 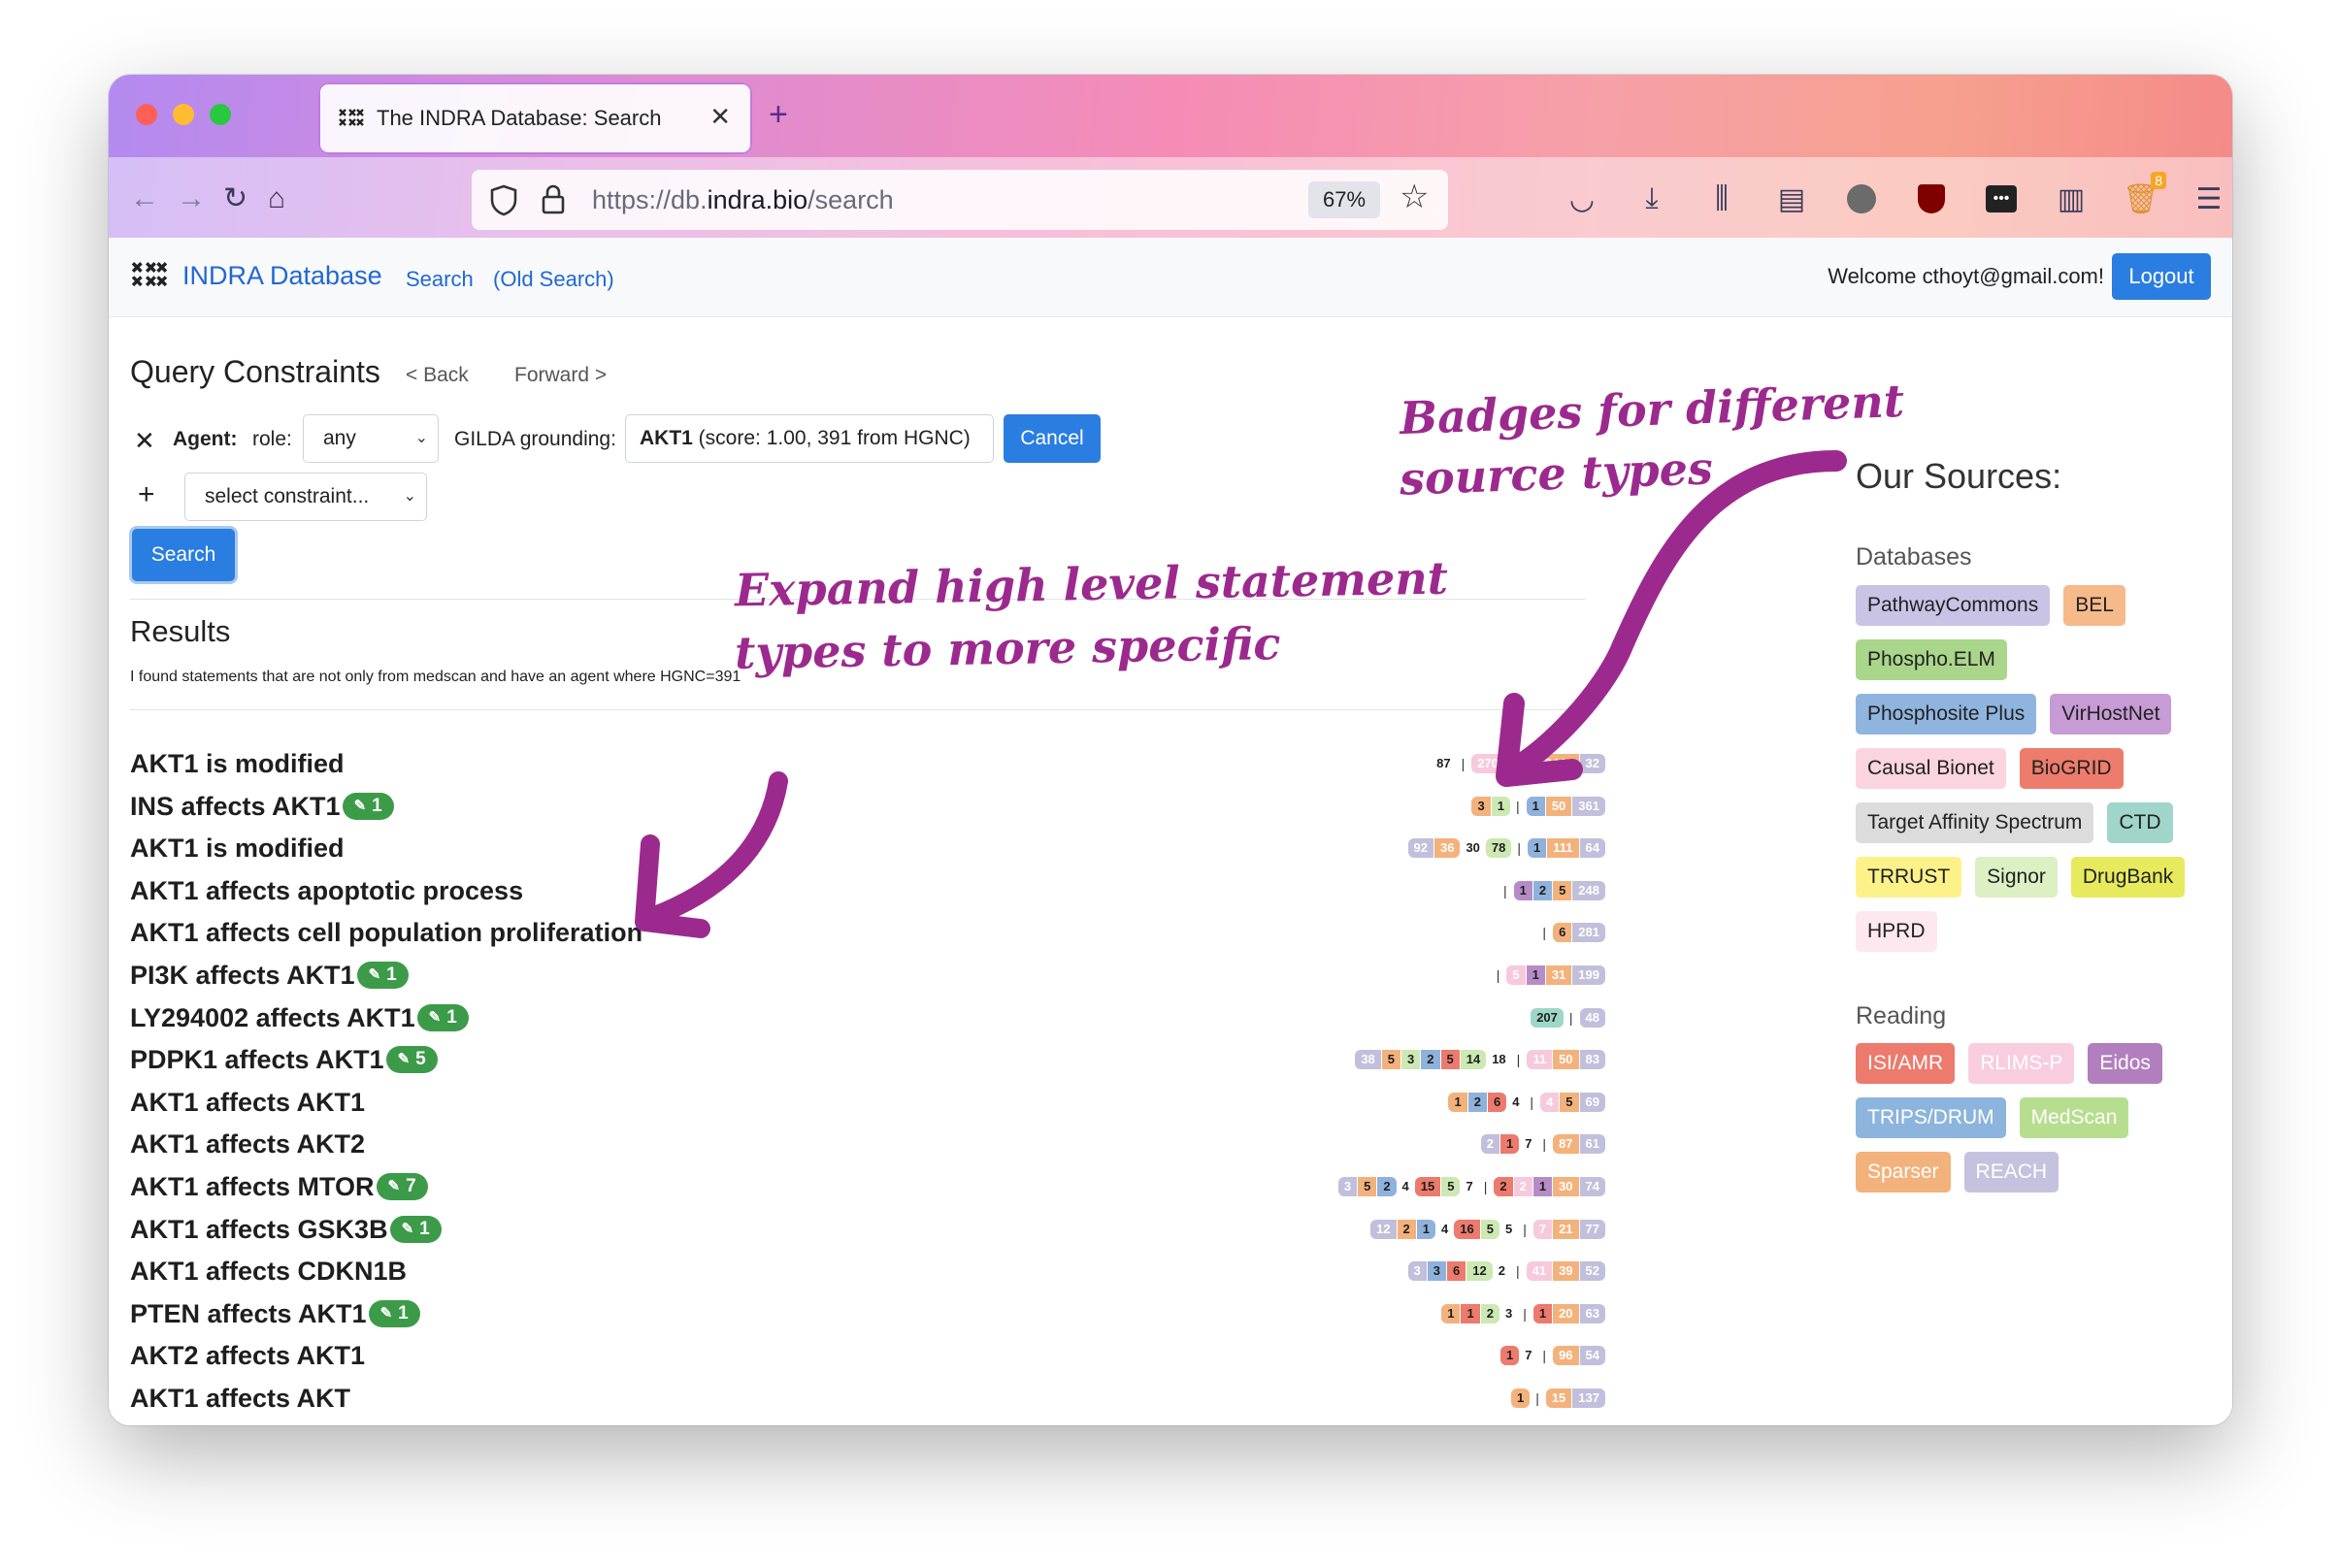 I want to click on new-tab-button: +, so click(x=778, y=114).